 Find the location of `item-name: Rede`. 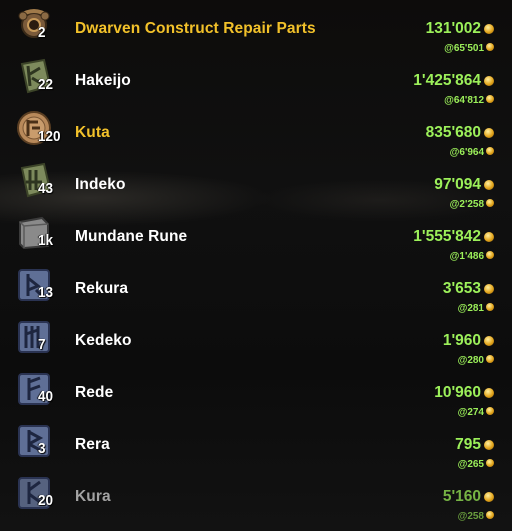

item-name: Rede is located at coordinates (94, 392).